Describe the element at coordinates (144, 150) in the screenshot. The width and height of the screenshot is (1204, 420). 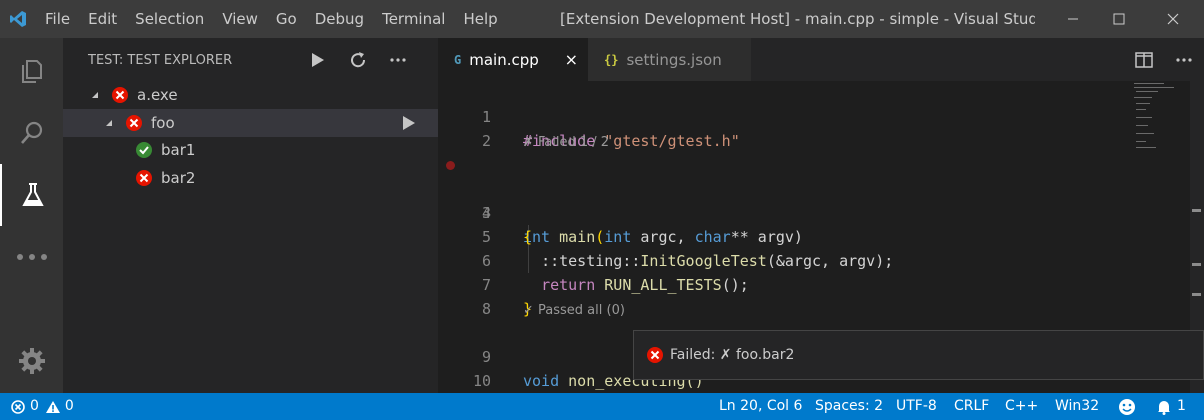
I see `passed-icon` at that location.